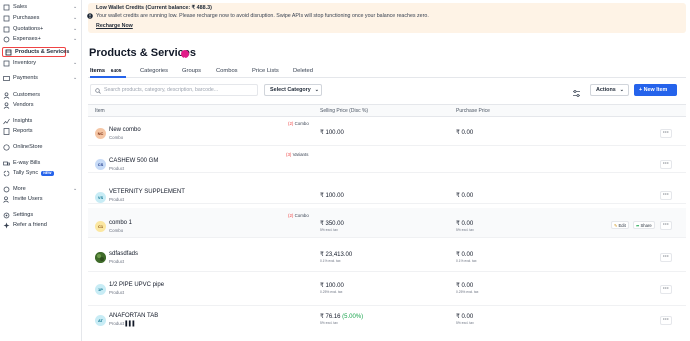 This screenshot has height=341, width=690. I want to click on sidebar-item-insights: Insights, so click(17, 121).